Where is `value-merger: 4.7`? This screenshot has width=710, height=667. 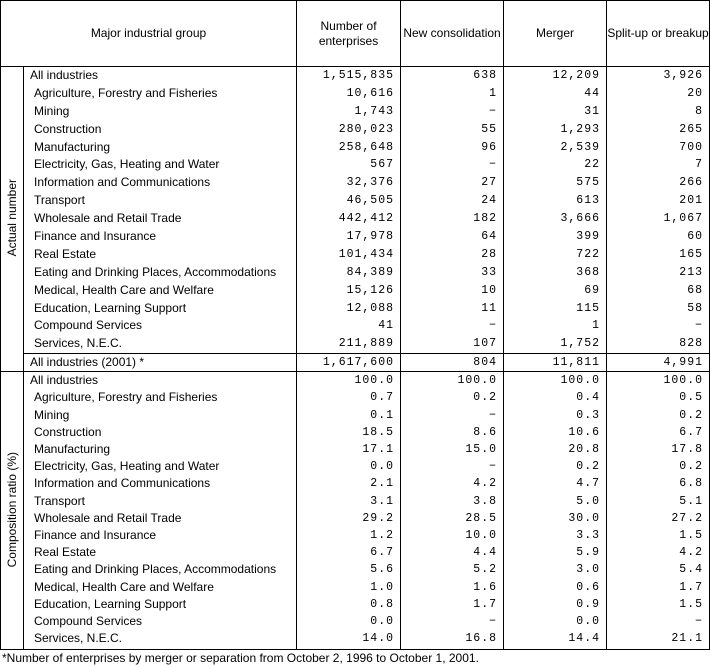 value-merger: 4.7 is located at coordinates (588, 484).